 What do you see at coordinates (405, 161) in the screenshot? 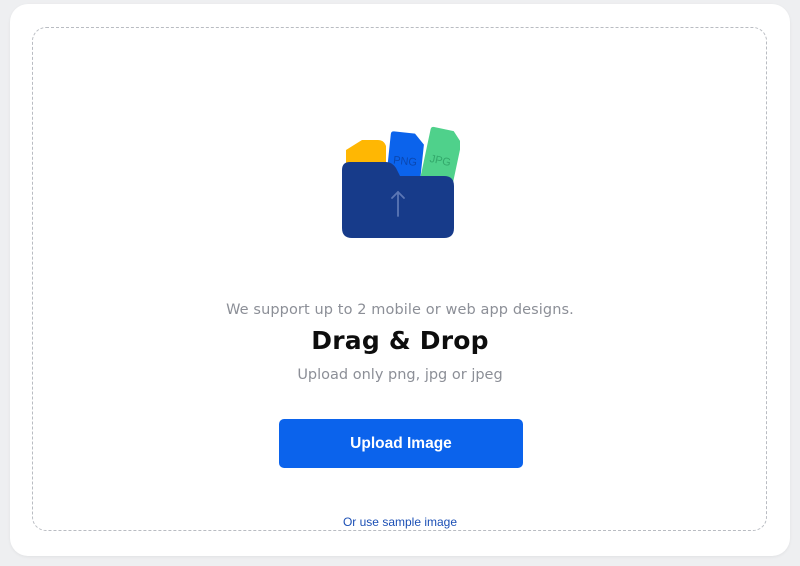
I see `png-file-label: PNG` at bounding box center [405, 161].